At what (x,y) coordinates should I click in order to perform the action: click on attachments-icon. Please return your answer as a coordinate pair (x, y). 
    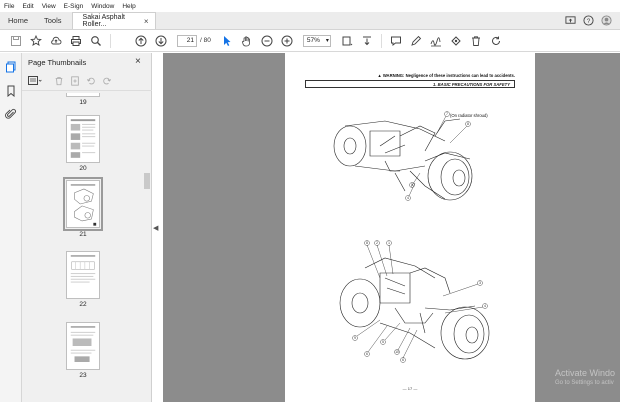
    Looking at the image, I should click on (11, 114).